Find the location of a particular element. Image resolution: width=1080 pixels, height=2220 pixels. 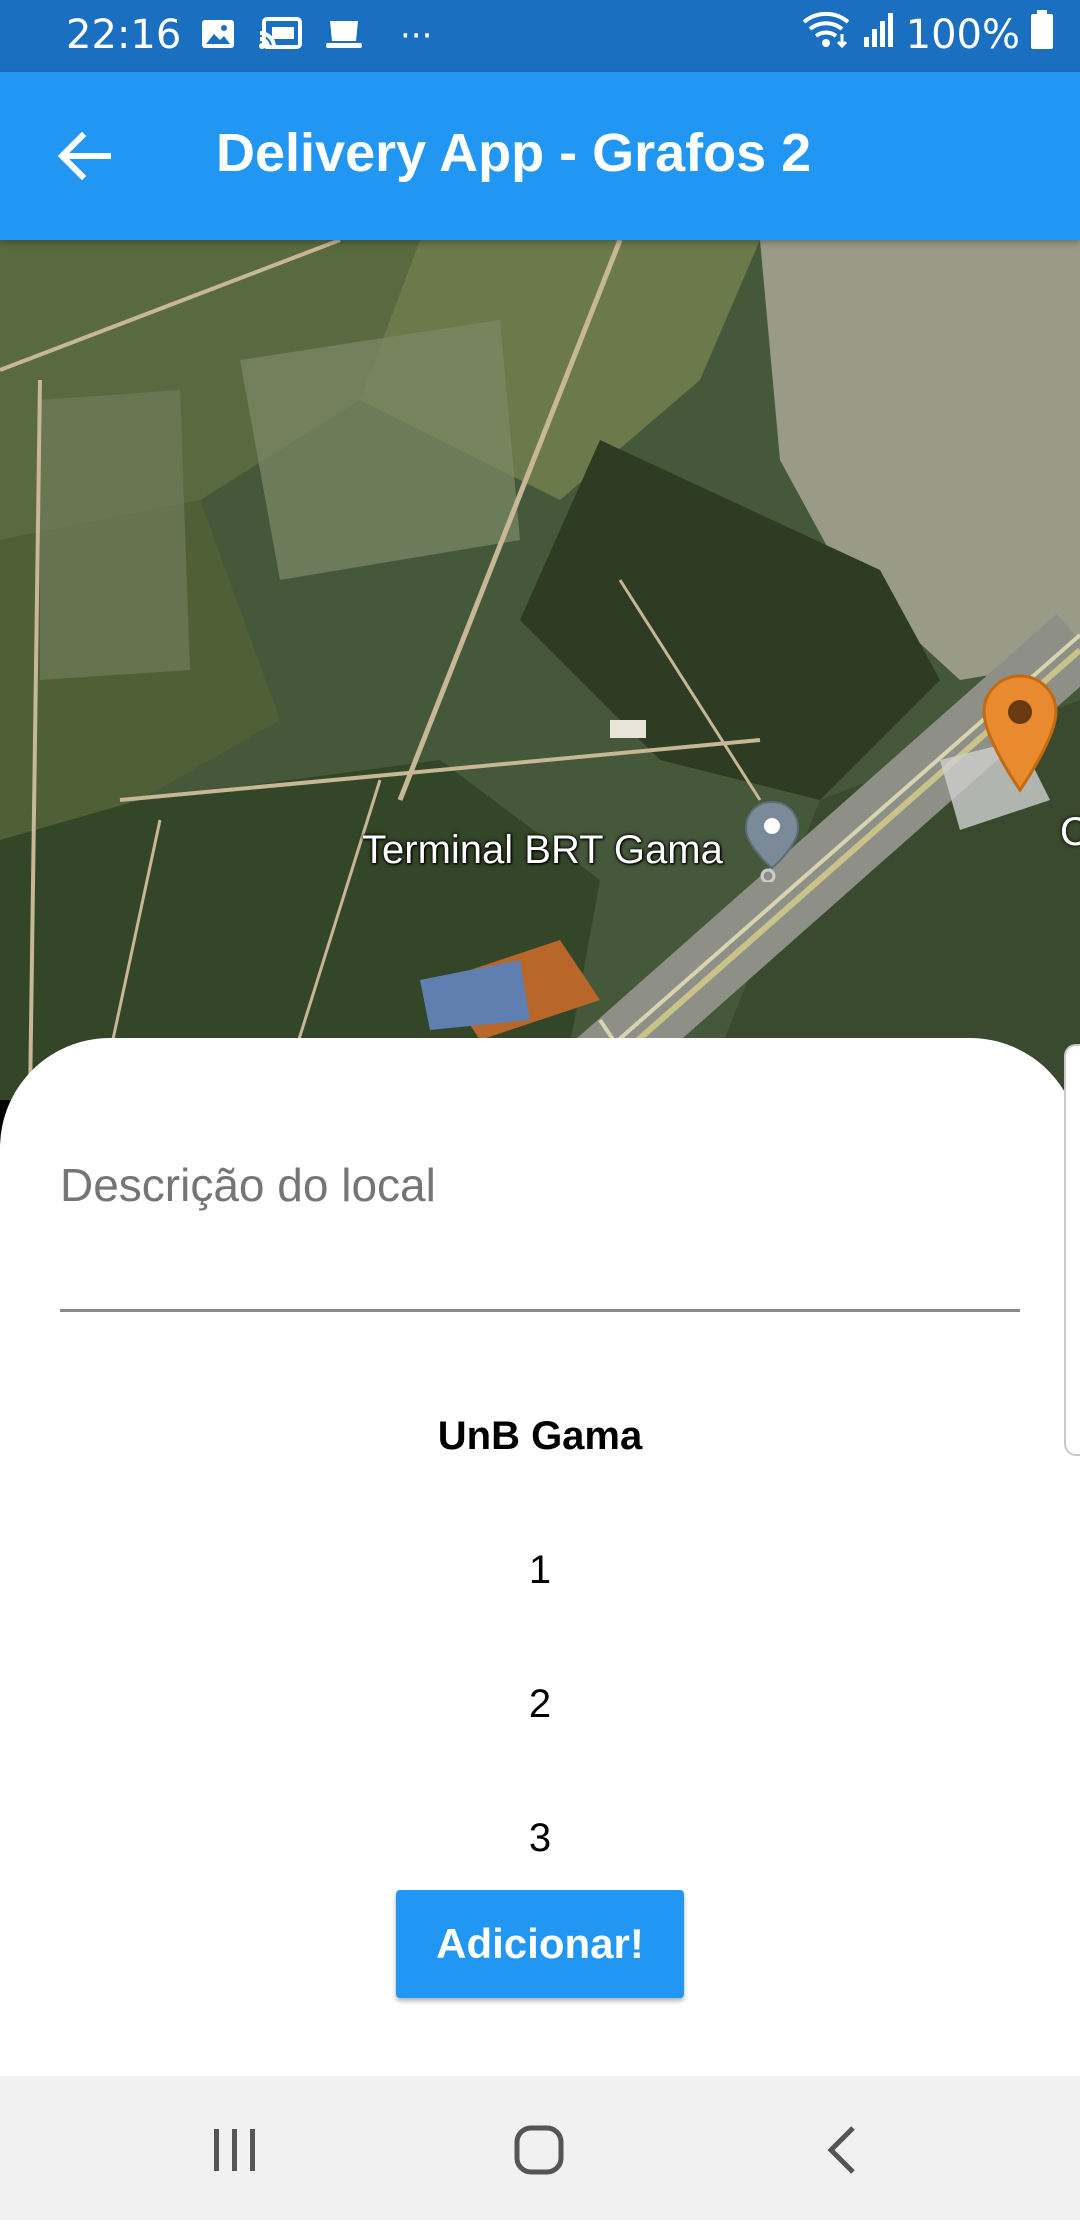

home-button is located at coordinates (539, 2150).